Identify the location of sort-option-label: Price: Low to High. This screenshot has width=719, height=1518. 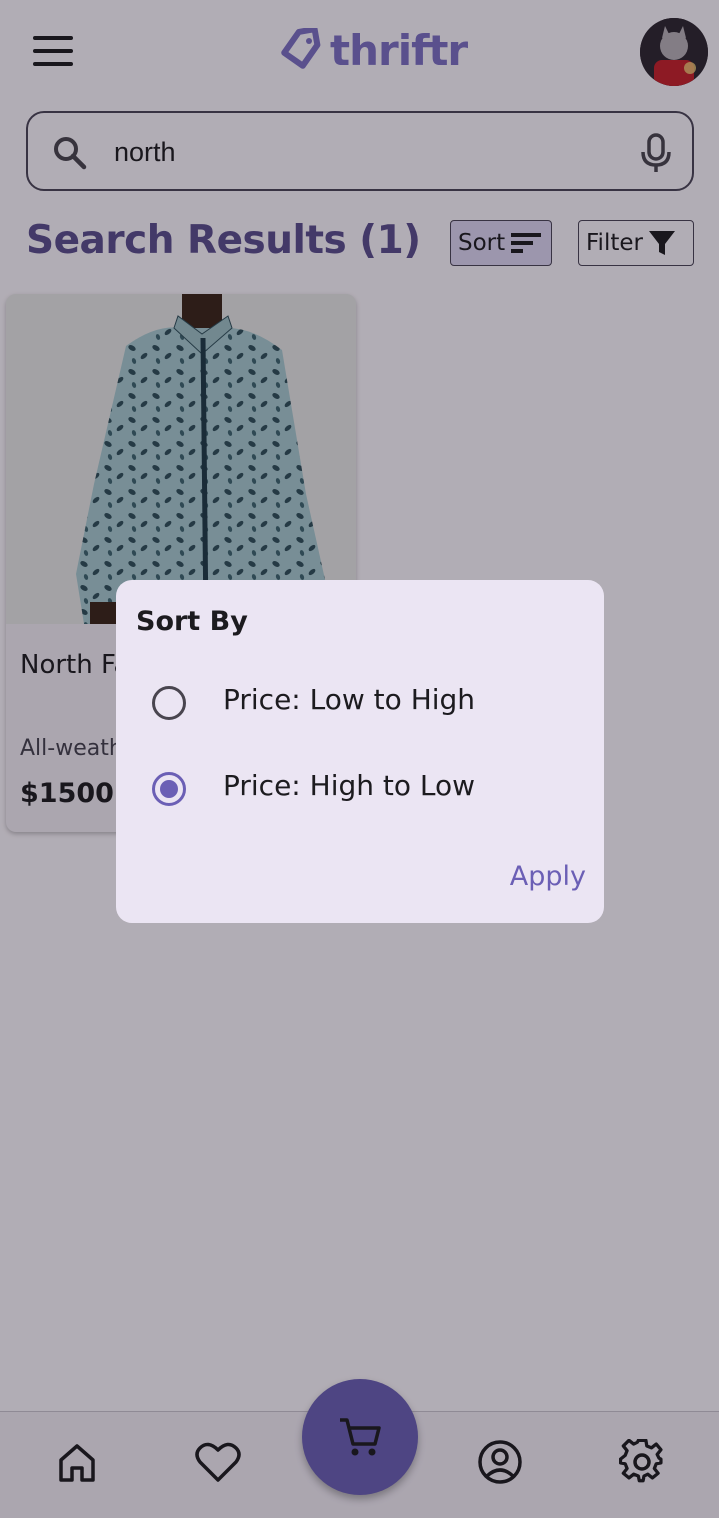
(349, 699).